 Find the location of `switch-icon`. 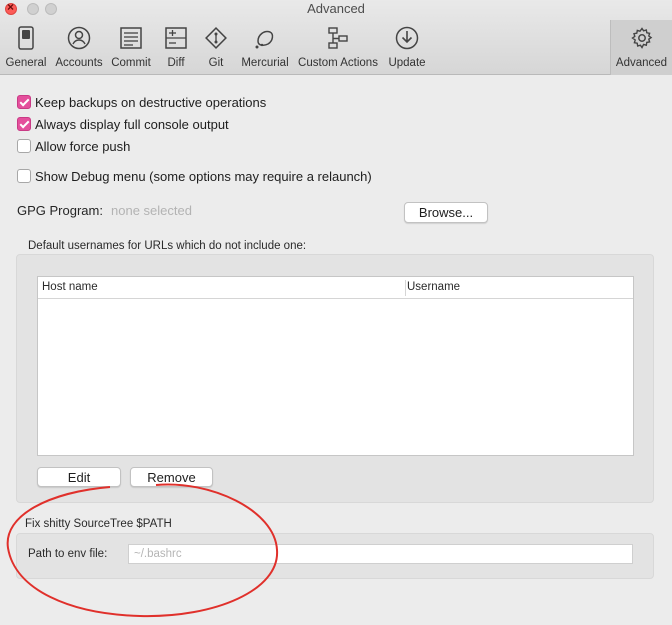

switch-icon is located at coordinates (26, 38).